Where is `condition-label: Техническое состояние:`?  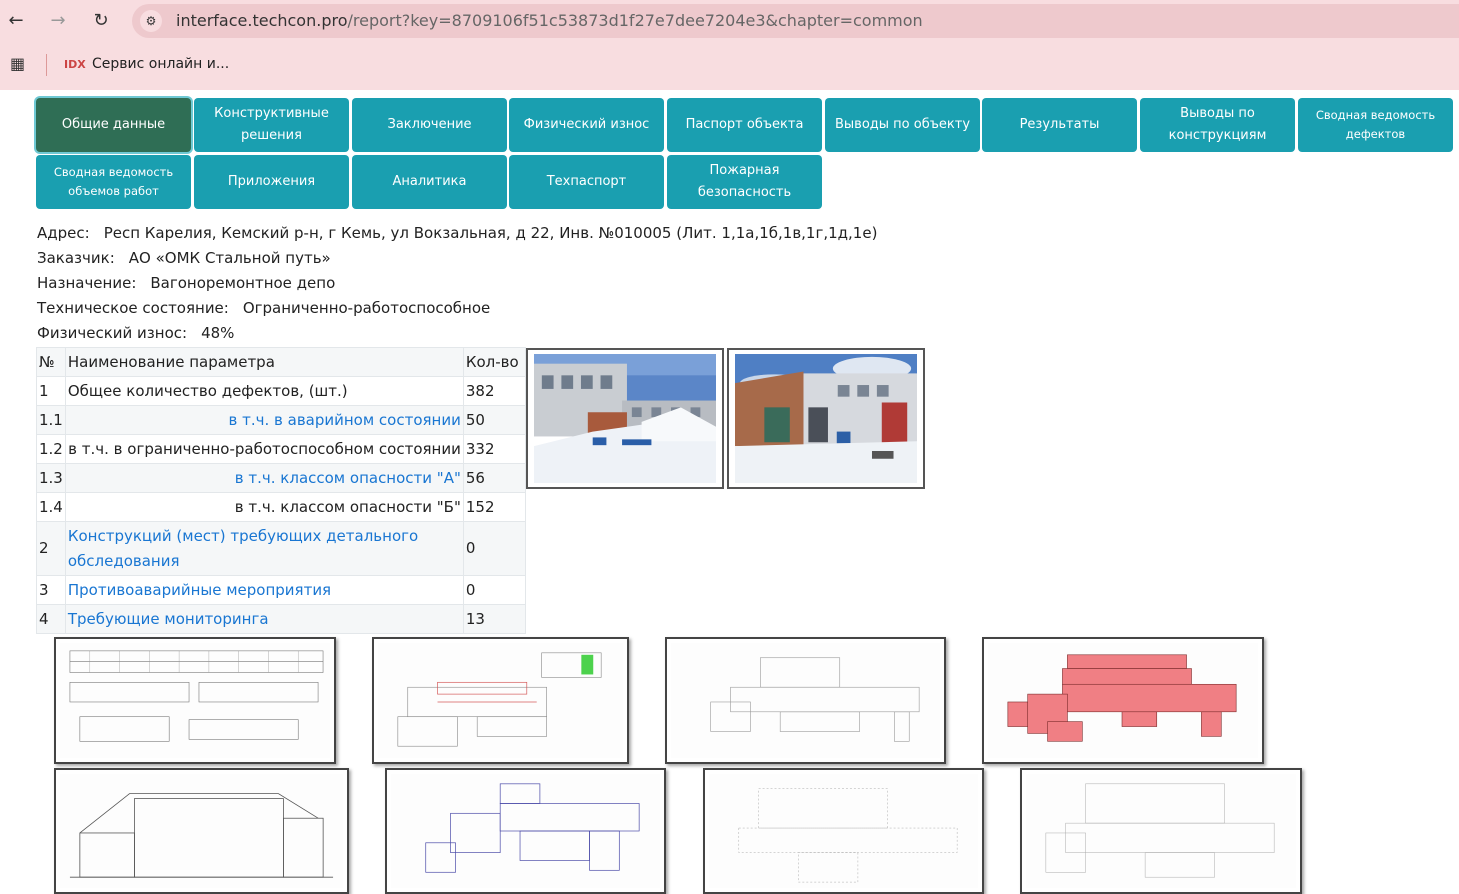
condition-label: Техническое состояние: is located at coordinates (133, 308).